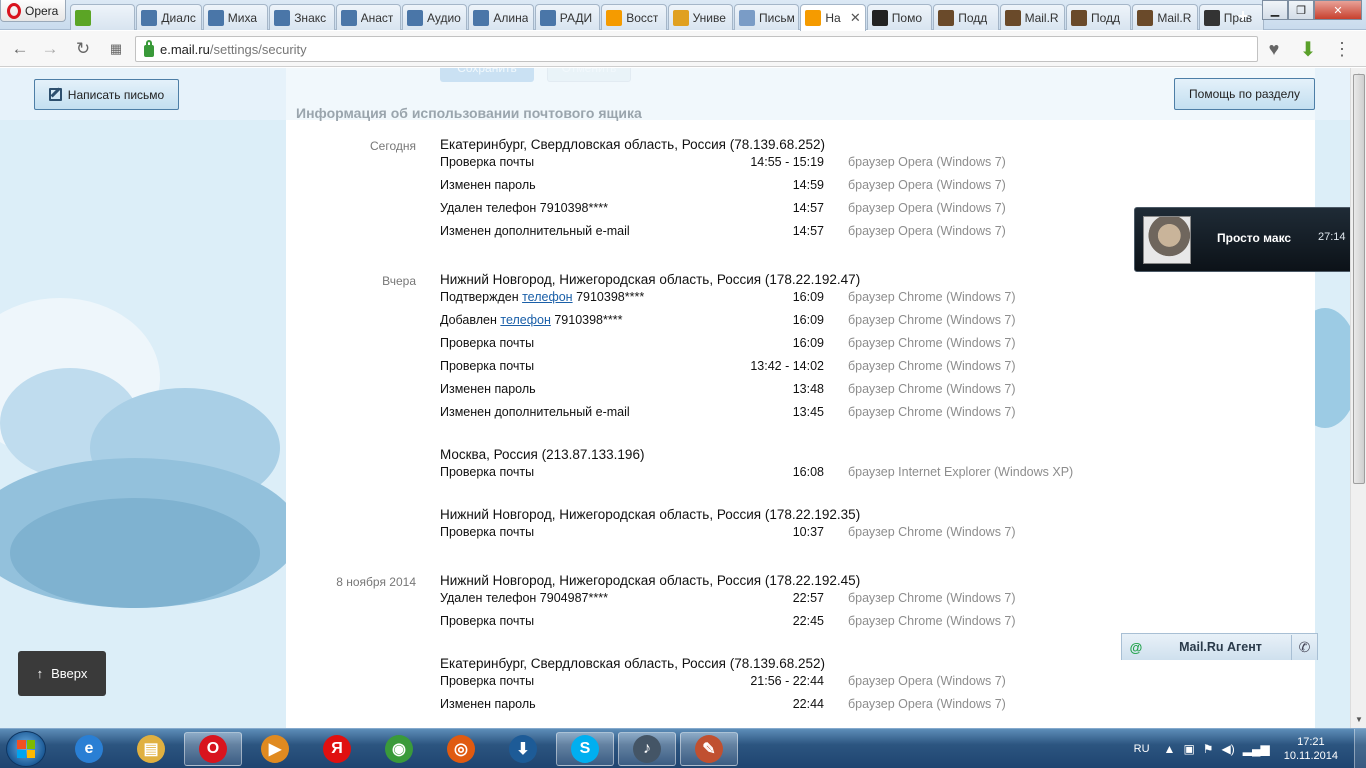  Describe the element at coordinates (62, 673) in the screenshot. I see `scroll-up-button: ↑ Вверх` at that location.